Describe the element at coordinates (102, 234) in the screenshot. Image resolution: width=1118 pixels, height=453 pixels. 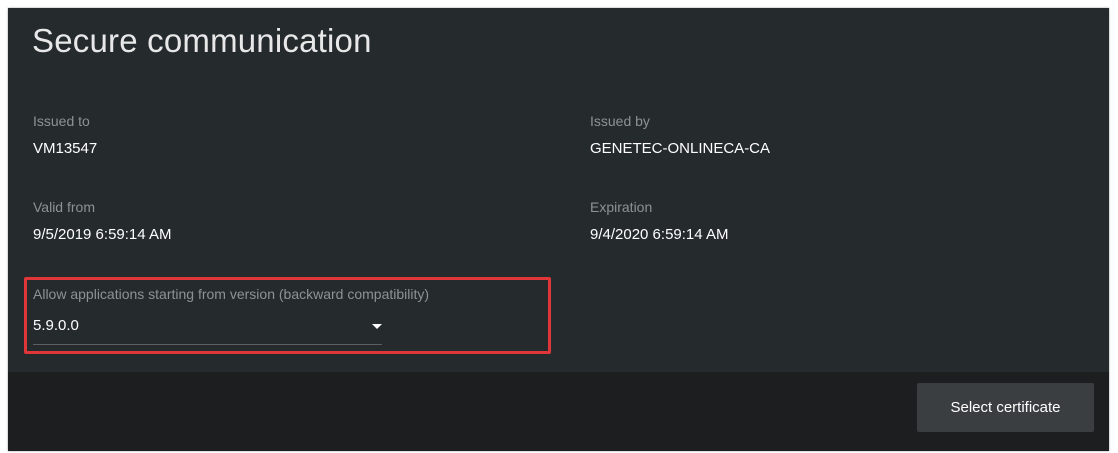
I see `valid-from-value: 9/5/2019 6:59:14 AM` at that location.